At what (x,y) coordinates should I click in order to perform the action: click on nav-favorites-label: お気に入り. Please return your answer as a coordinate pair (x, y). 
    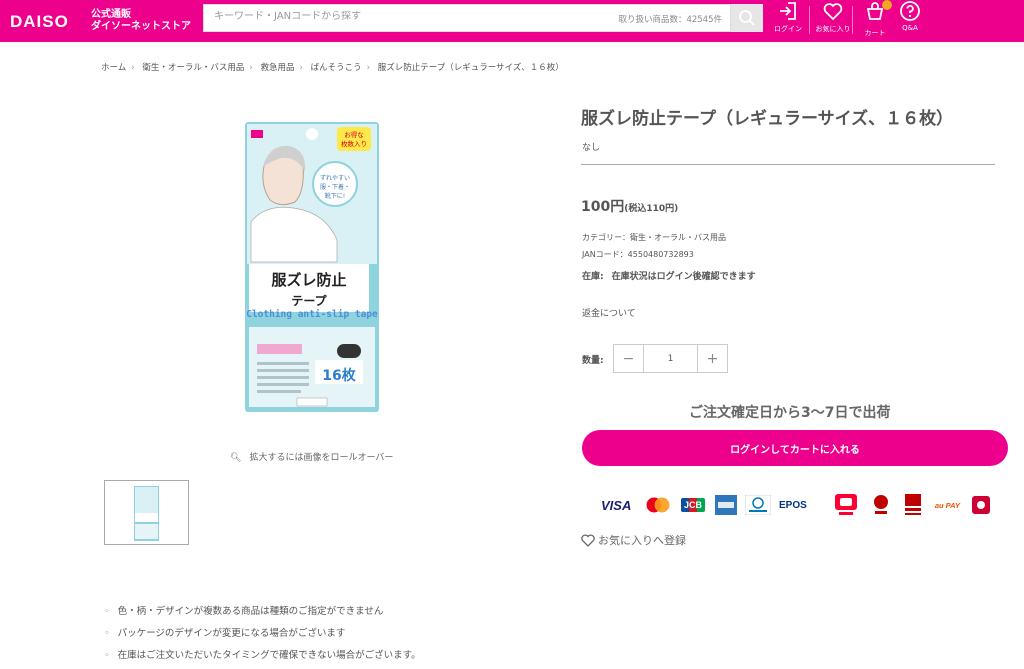
    Looking at the image, I should click on (833, 29).